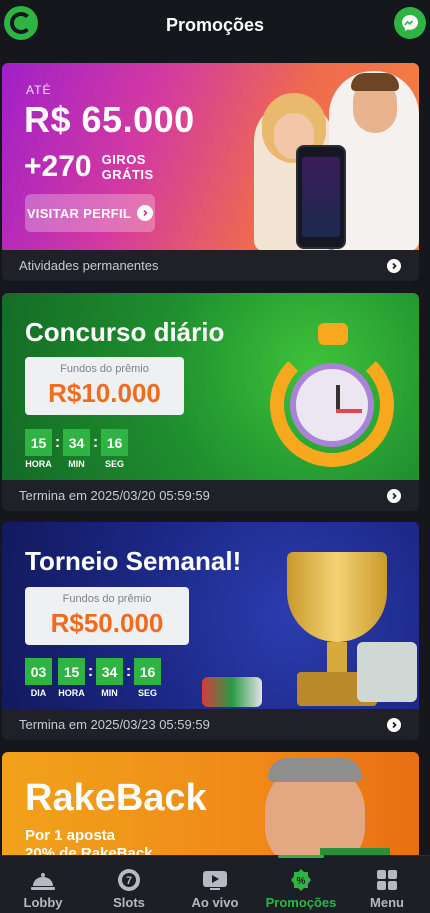  What do you see at coordinates (39, 90) in the screenshot?
I see `promo-prefix: ATÉ` at bounding box center [39, 90].